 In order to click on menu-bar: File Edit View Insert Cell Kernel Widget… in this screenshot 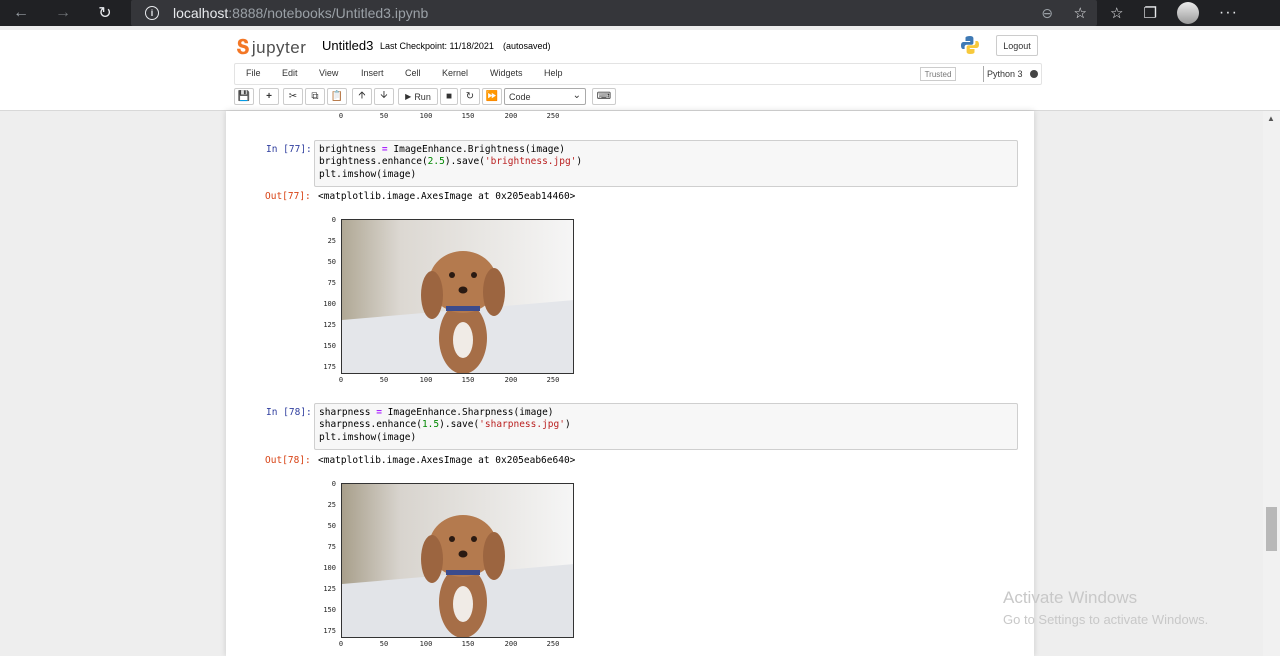, I will do `click(638, 74)`.